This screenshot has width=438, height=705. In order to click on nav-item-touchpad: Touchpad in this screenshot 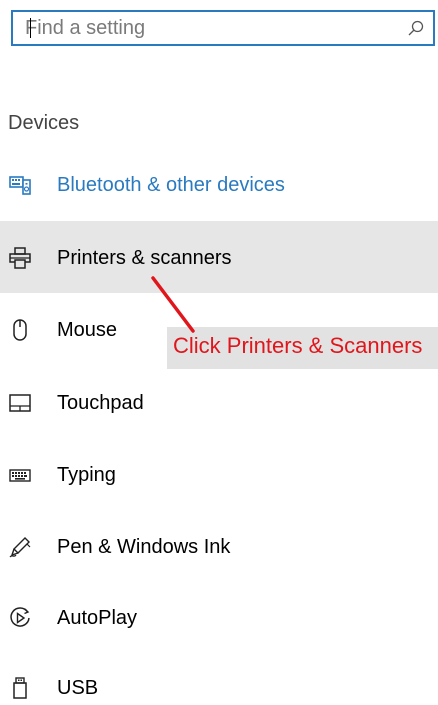, I will do `click(219, 401)`.